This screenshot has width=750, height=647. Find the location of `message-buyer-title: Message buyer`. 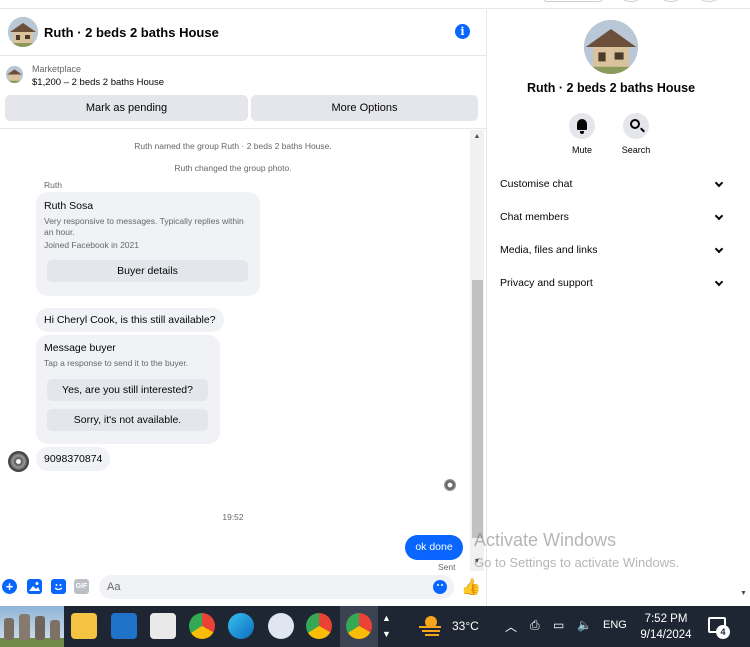

message-buyer-title: Message buyer is located at coordinates (80, 348).